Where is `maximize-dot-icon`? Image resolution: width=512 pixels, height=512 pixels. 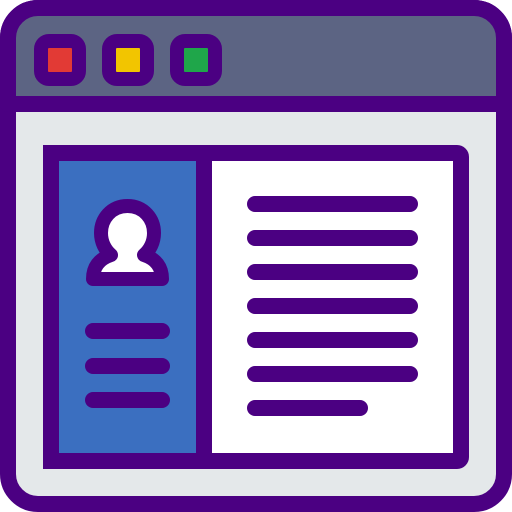
maximize-dot-icon is located at coordinates (196, 60).